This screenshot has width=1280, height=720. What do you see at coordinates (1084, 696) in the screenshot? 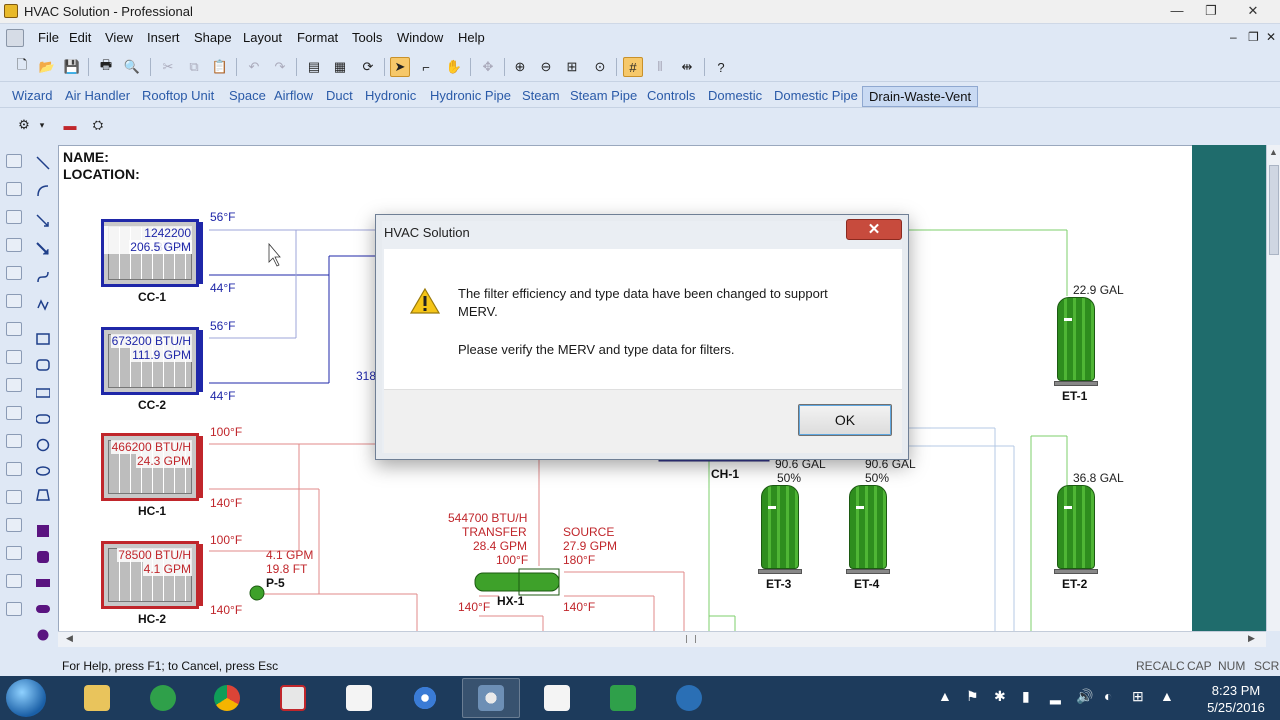
I see `volume-icon: 🔊` at bounding box center [1084, 696].